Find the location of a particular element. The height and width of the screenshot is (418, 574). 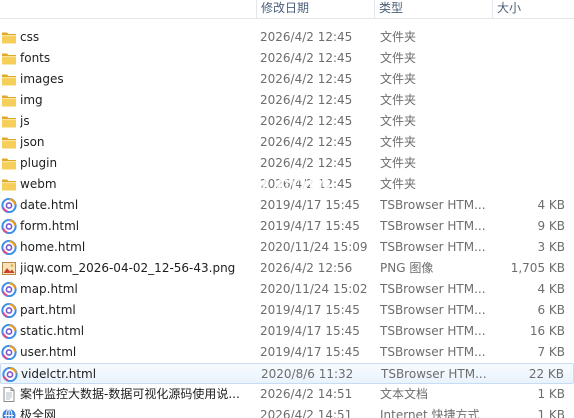

file-row: fonts 2026/4/2 12:45 文件夹 is located at coordinates (287, 58).